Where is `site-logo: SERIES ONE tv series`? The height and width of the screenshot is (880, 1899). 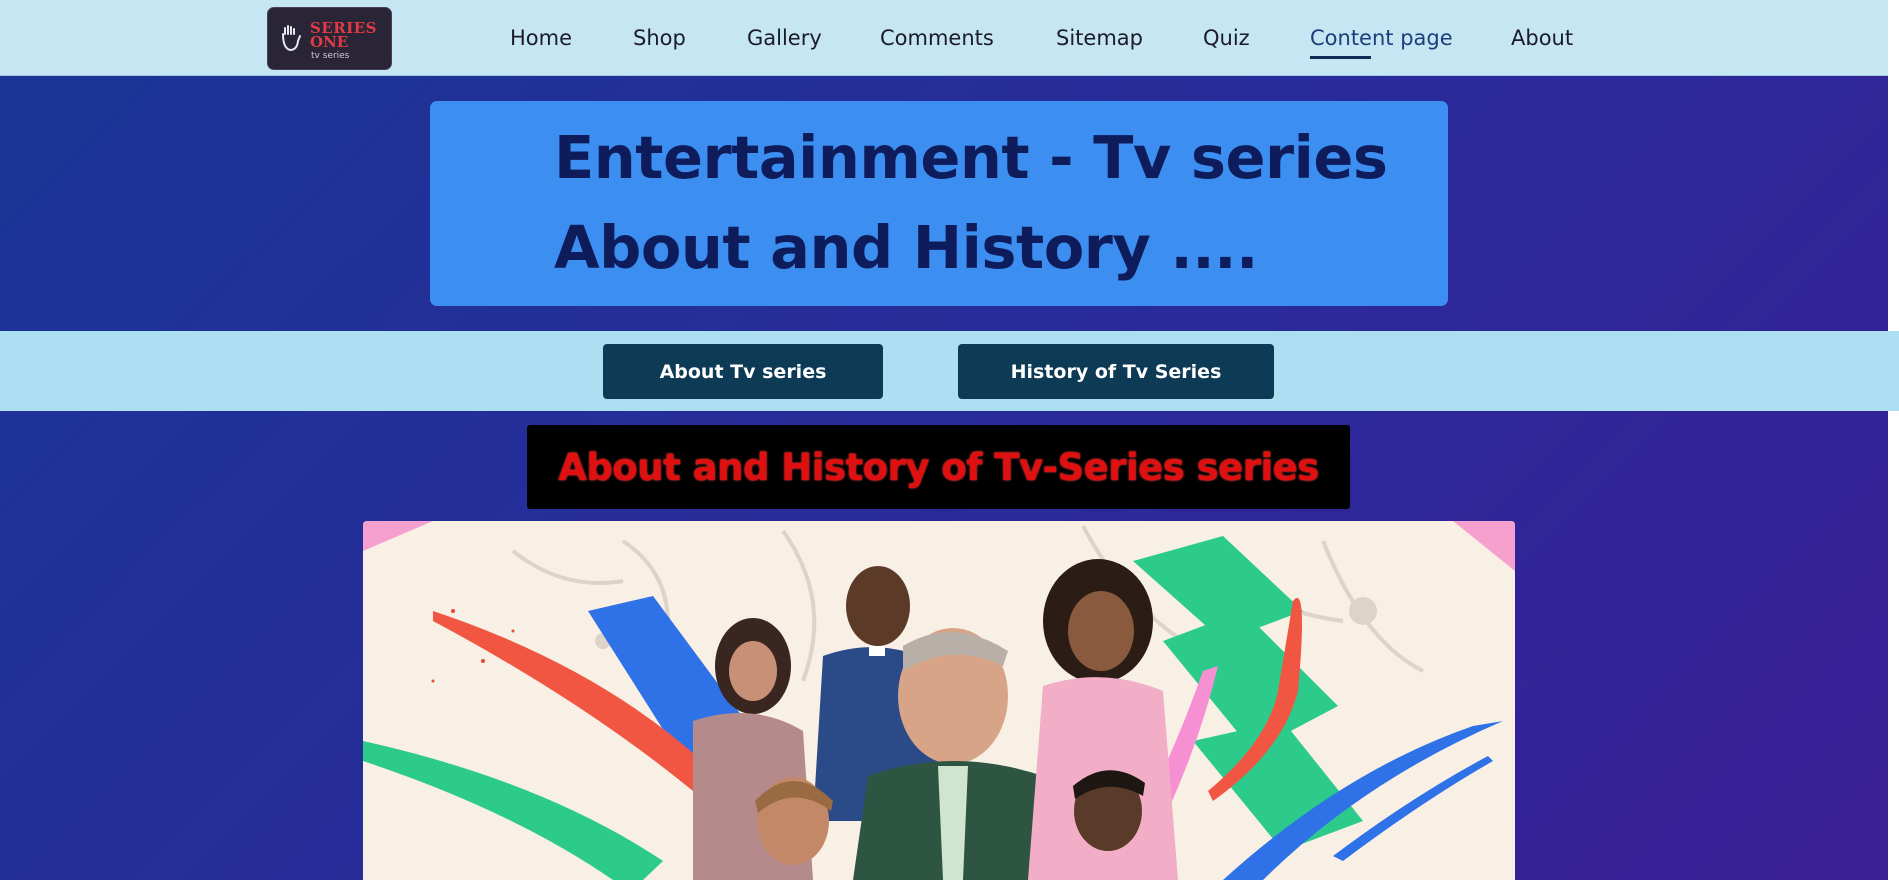
site-logo: SERIES ONE tv series is located at coordinates (329, 38).